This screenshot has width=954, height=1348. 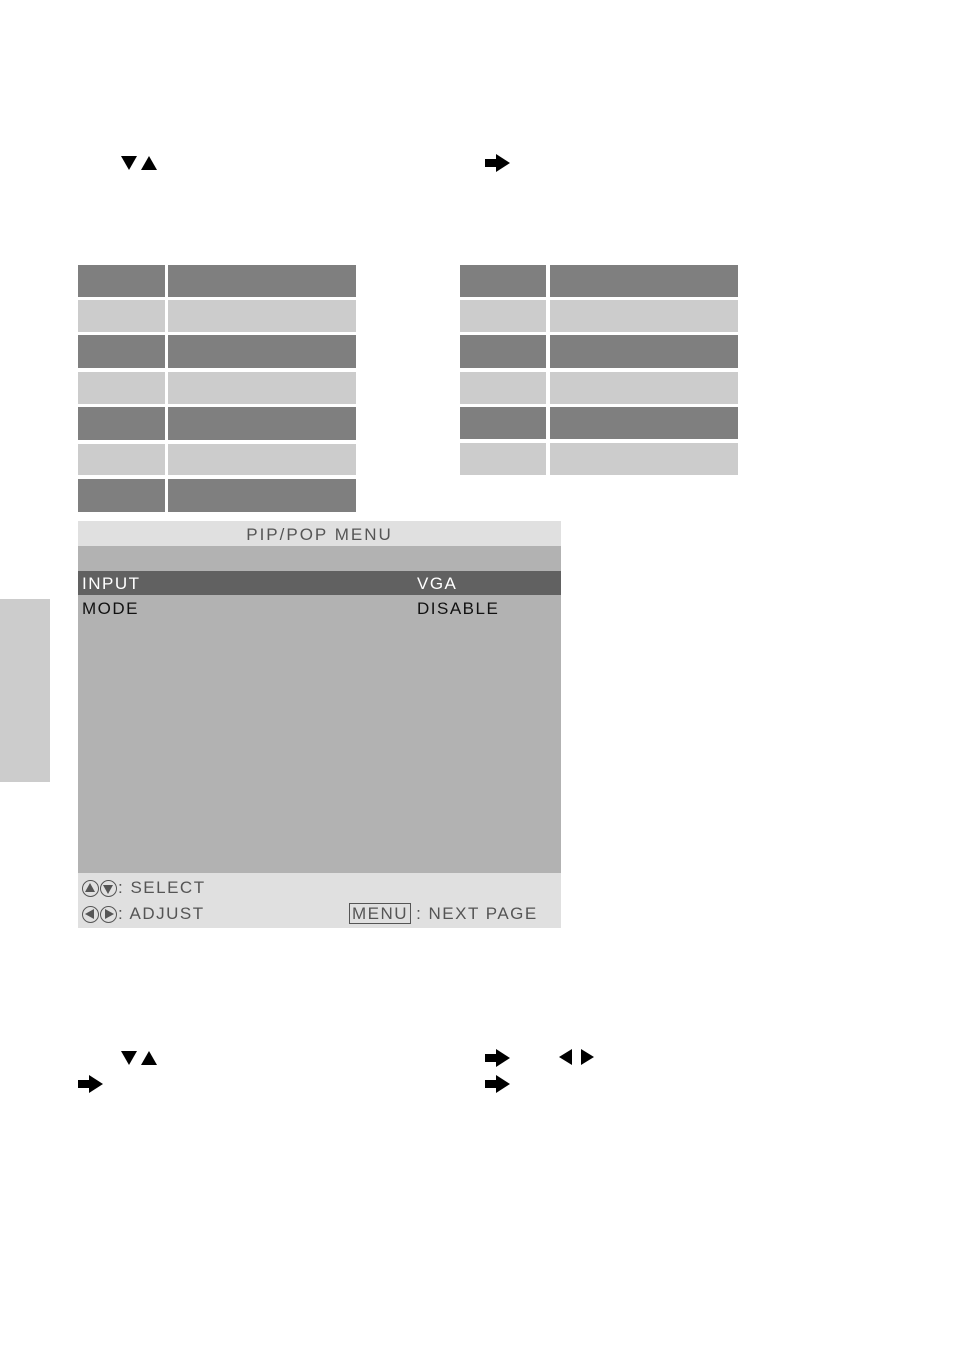 What do you see at coordinates (587, 1057) in the screenshot?
I see `right-triangle-icon` at bounding box center [587, 1057].